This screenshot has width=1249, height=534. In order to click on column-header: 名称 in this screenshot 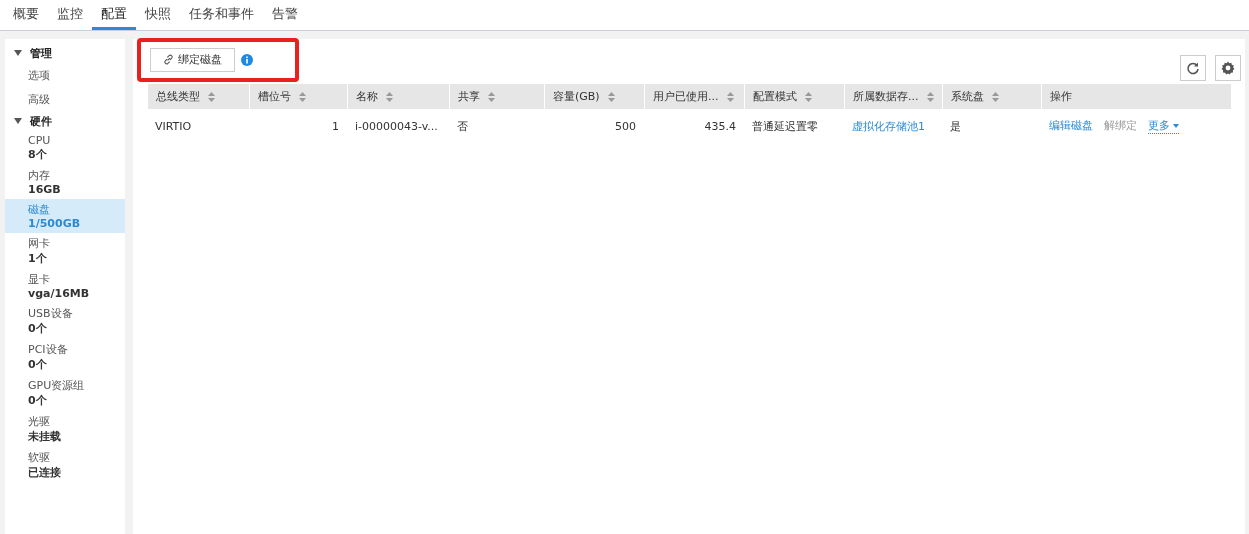, I will do `click(398, 96)`.